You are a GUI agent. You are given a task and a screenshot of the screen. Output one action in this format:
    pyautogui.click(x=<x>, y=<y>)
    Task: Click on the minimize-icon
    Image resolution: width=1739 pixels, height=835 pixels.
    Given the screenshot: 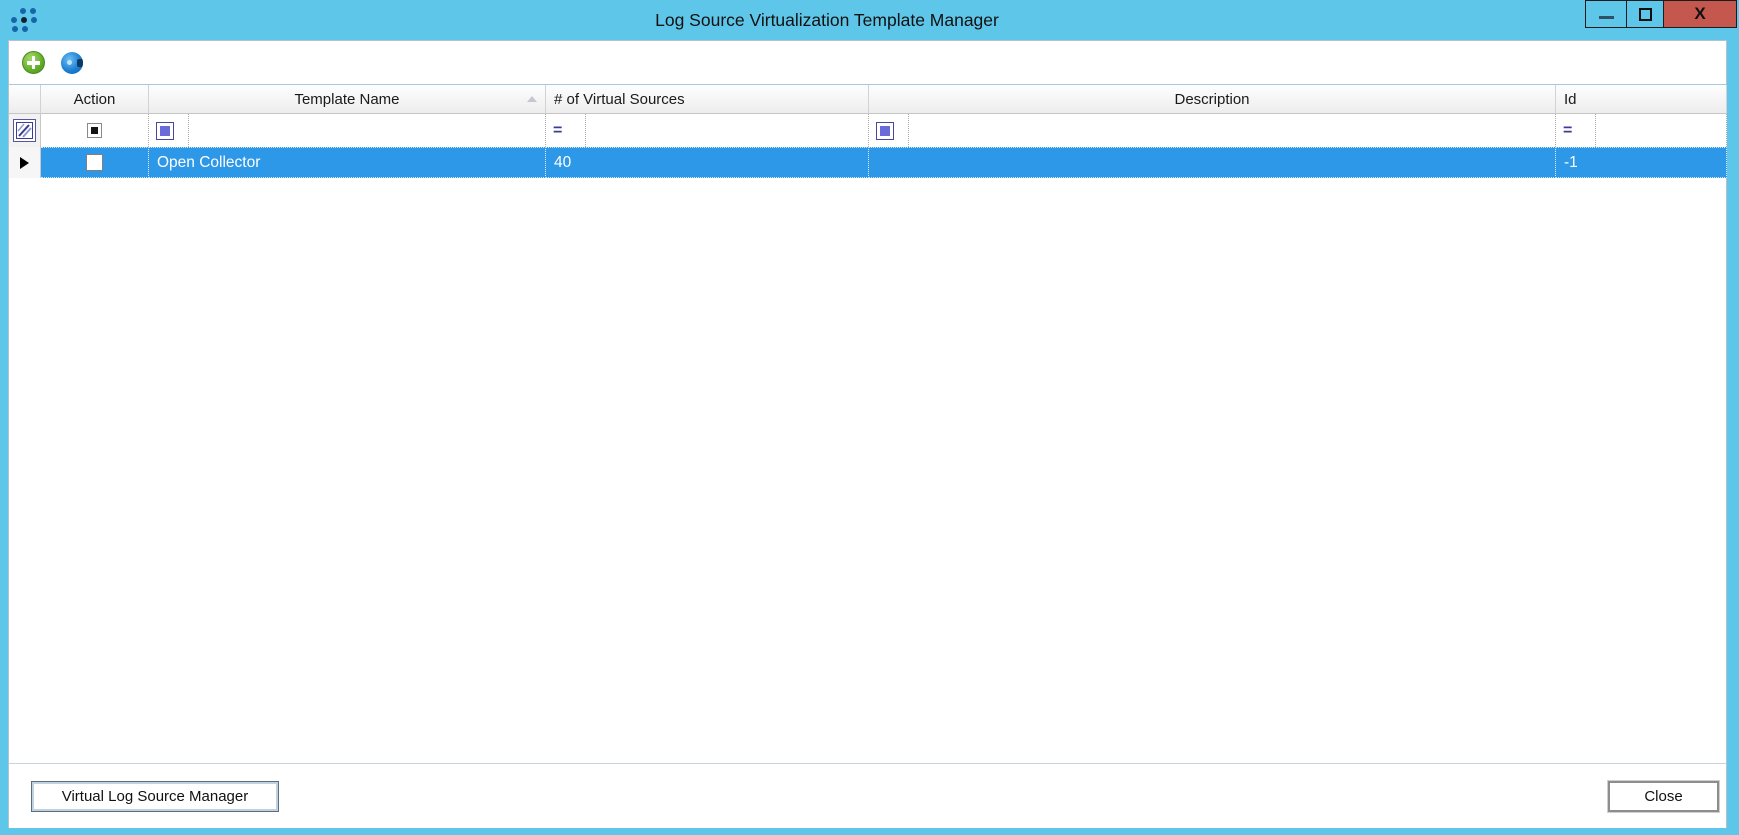 What is the action you would take?
    pyautogui.click(x=1606, y=17)
    